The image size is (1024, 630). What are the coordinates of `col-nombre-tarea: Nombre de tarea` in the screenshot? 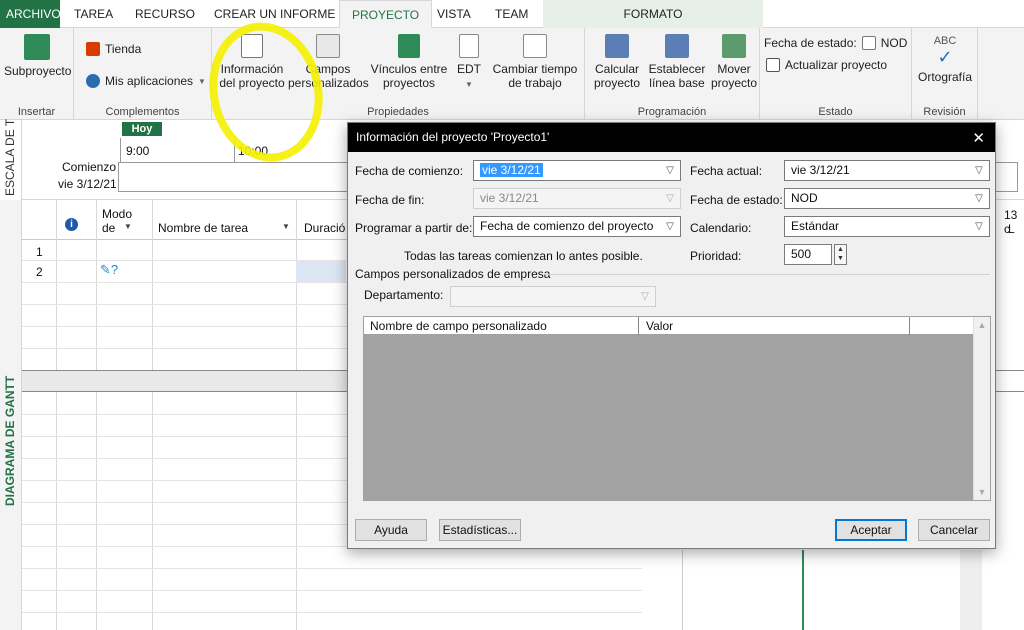 It's located at (203, 228).